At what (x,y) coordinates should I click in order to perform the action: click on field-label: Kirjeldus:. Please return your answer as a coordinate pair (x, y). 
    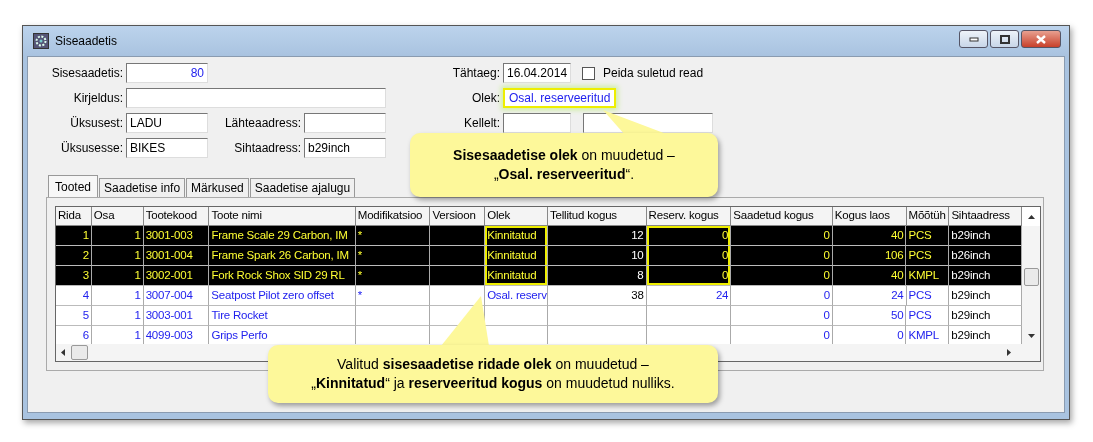
    Looking at the image, I should click on (97, 98).